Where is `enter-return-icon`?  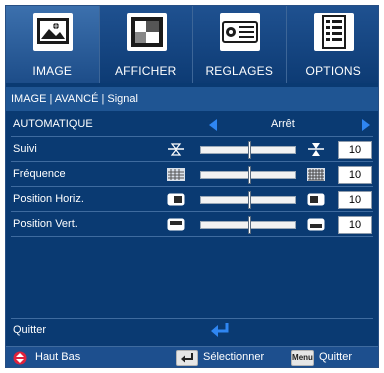
enter-return-icon is located at coordinates (220, 330).